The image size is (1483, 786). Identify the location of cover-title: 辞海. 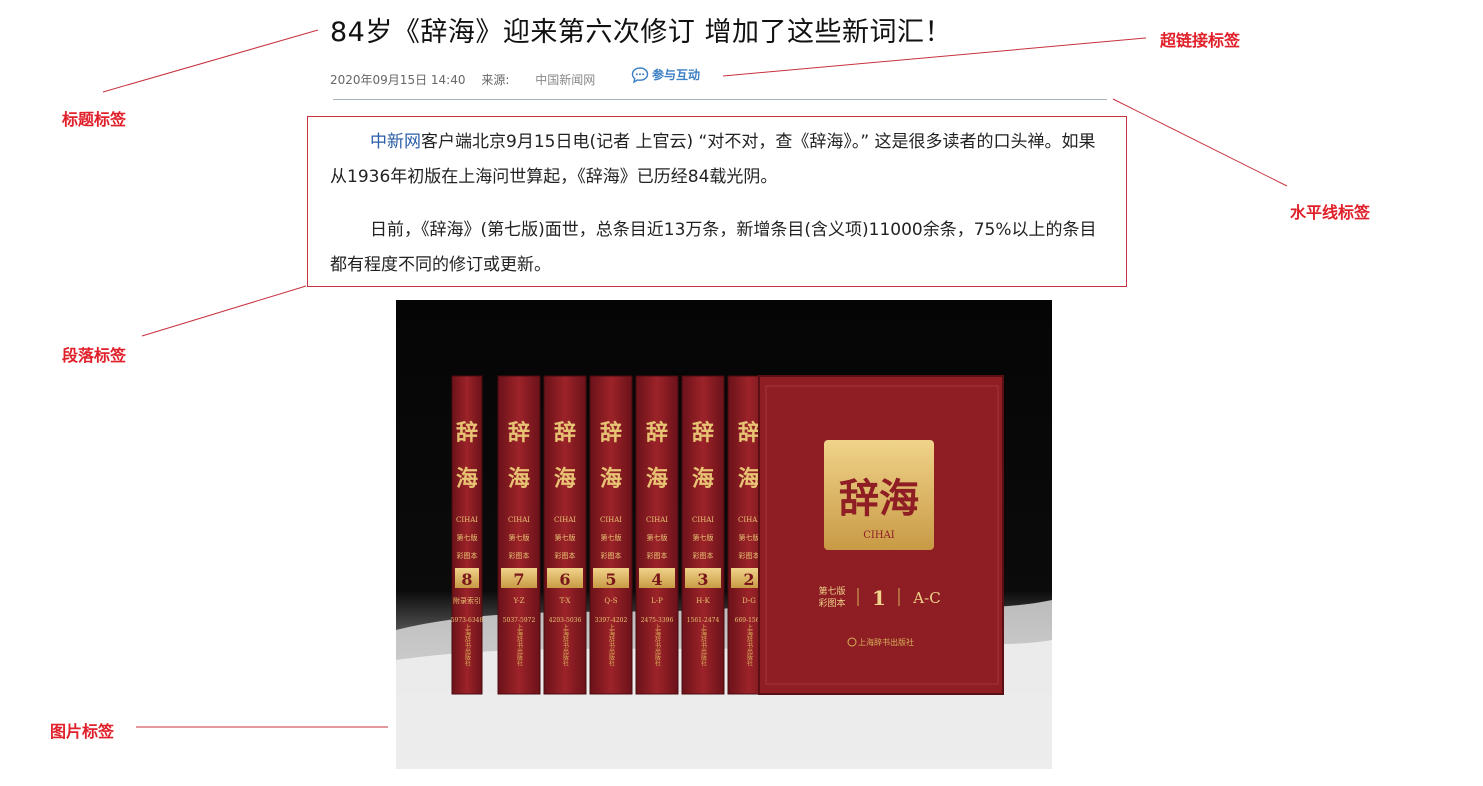
(879, 498).